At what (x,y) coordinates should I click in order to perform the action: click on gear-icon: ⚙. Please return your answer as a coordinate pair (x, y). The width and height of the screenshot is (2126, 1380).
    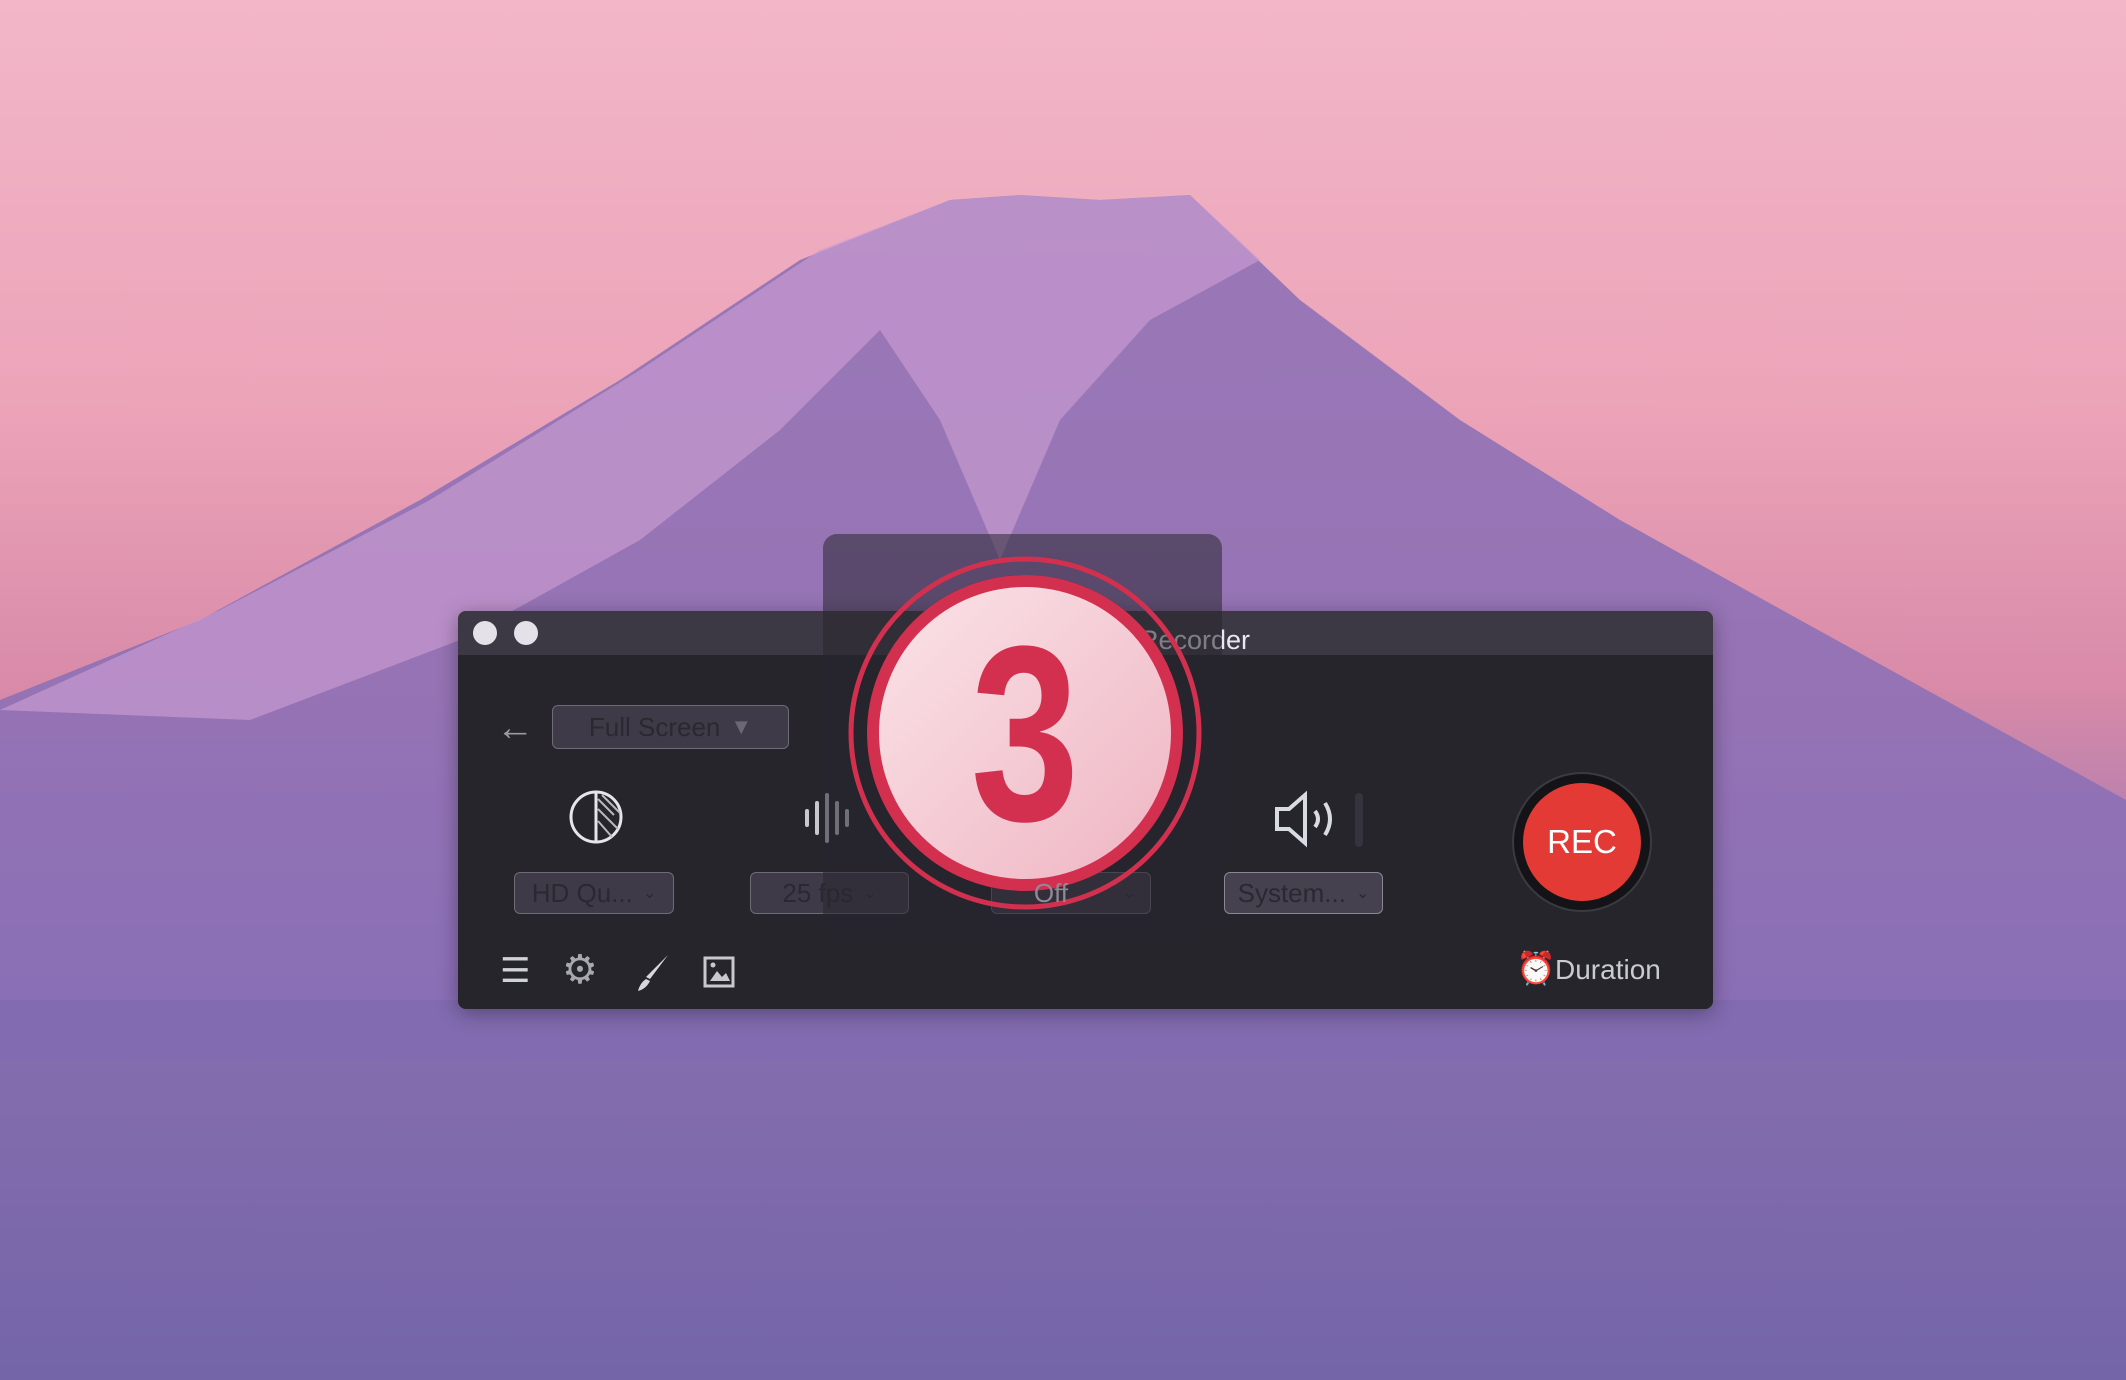
    Looking at the image, I should click on (580, 970).